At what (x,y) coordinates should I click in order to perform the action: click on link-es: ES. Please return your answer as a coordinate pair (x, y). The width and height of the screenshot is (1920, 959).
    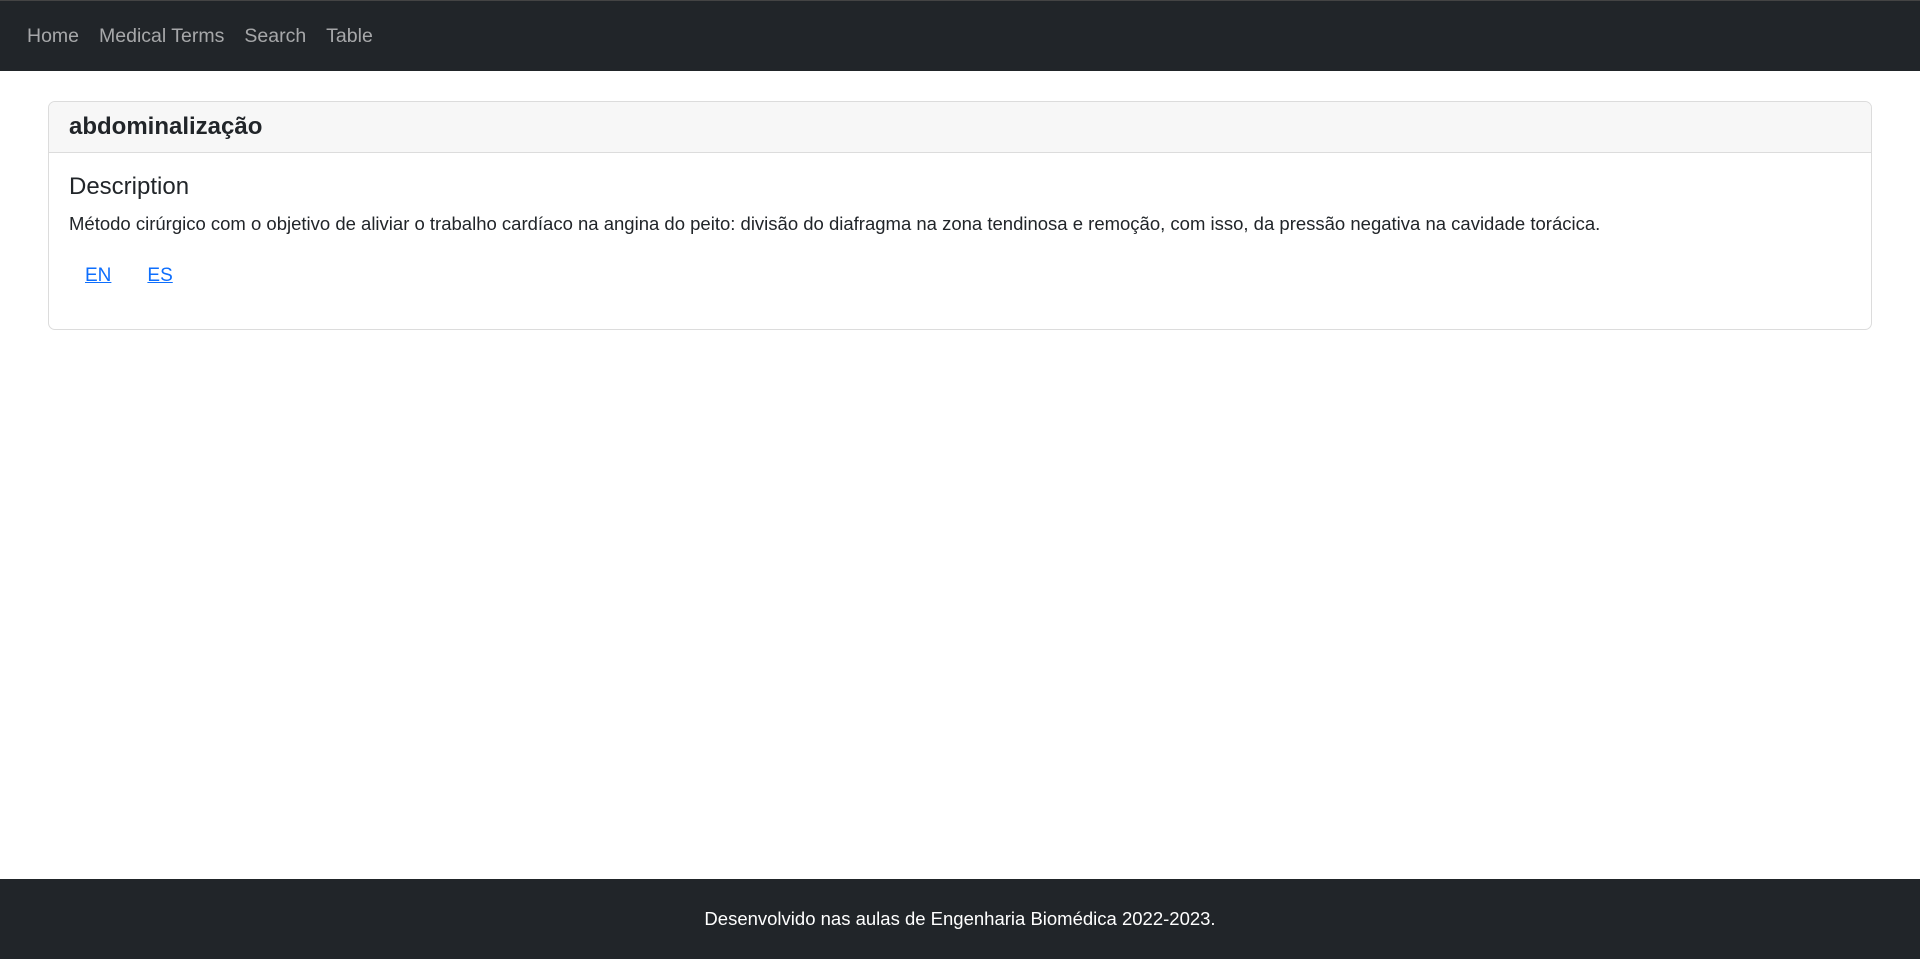
    Looking at the image, I should click on (159, 276).